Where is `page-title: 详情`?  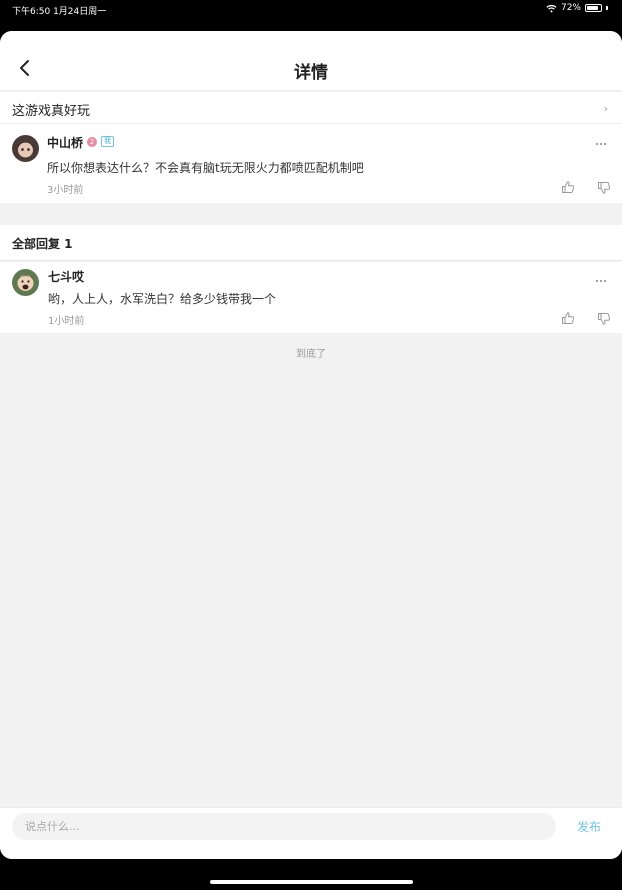
page-title: 详情 is located at coordinates (311, 73).